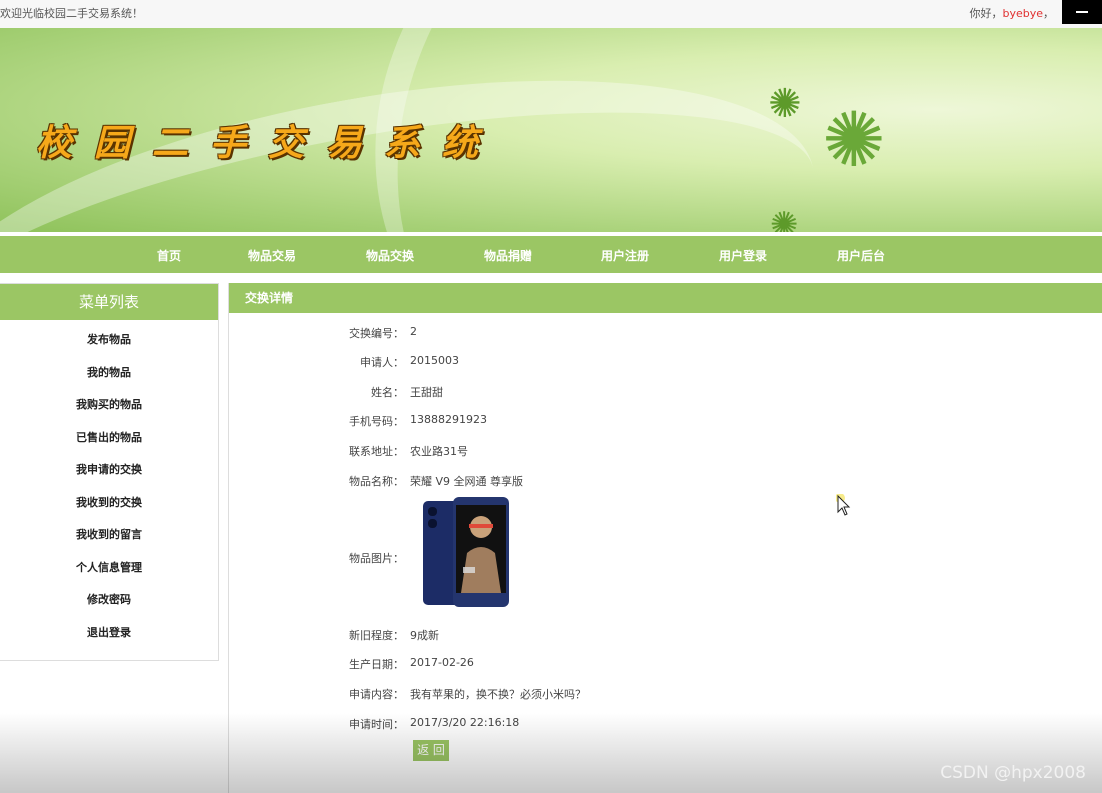 This screenshot has width=1102, height=793. What do you see at coordinates (508, 255) in the screenshot?
I see `nav-item-donate: 物品捐赠` at bounding box center [508, 255].